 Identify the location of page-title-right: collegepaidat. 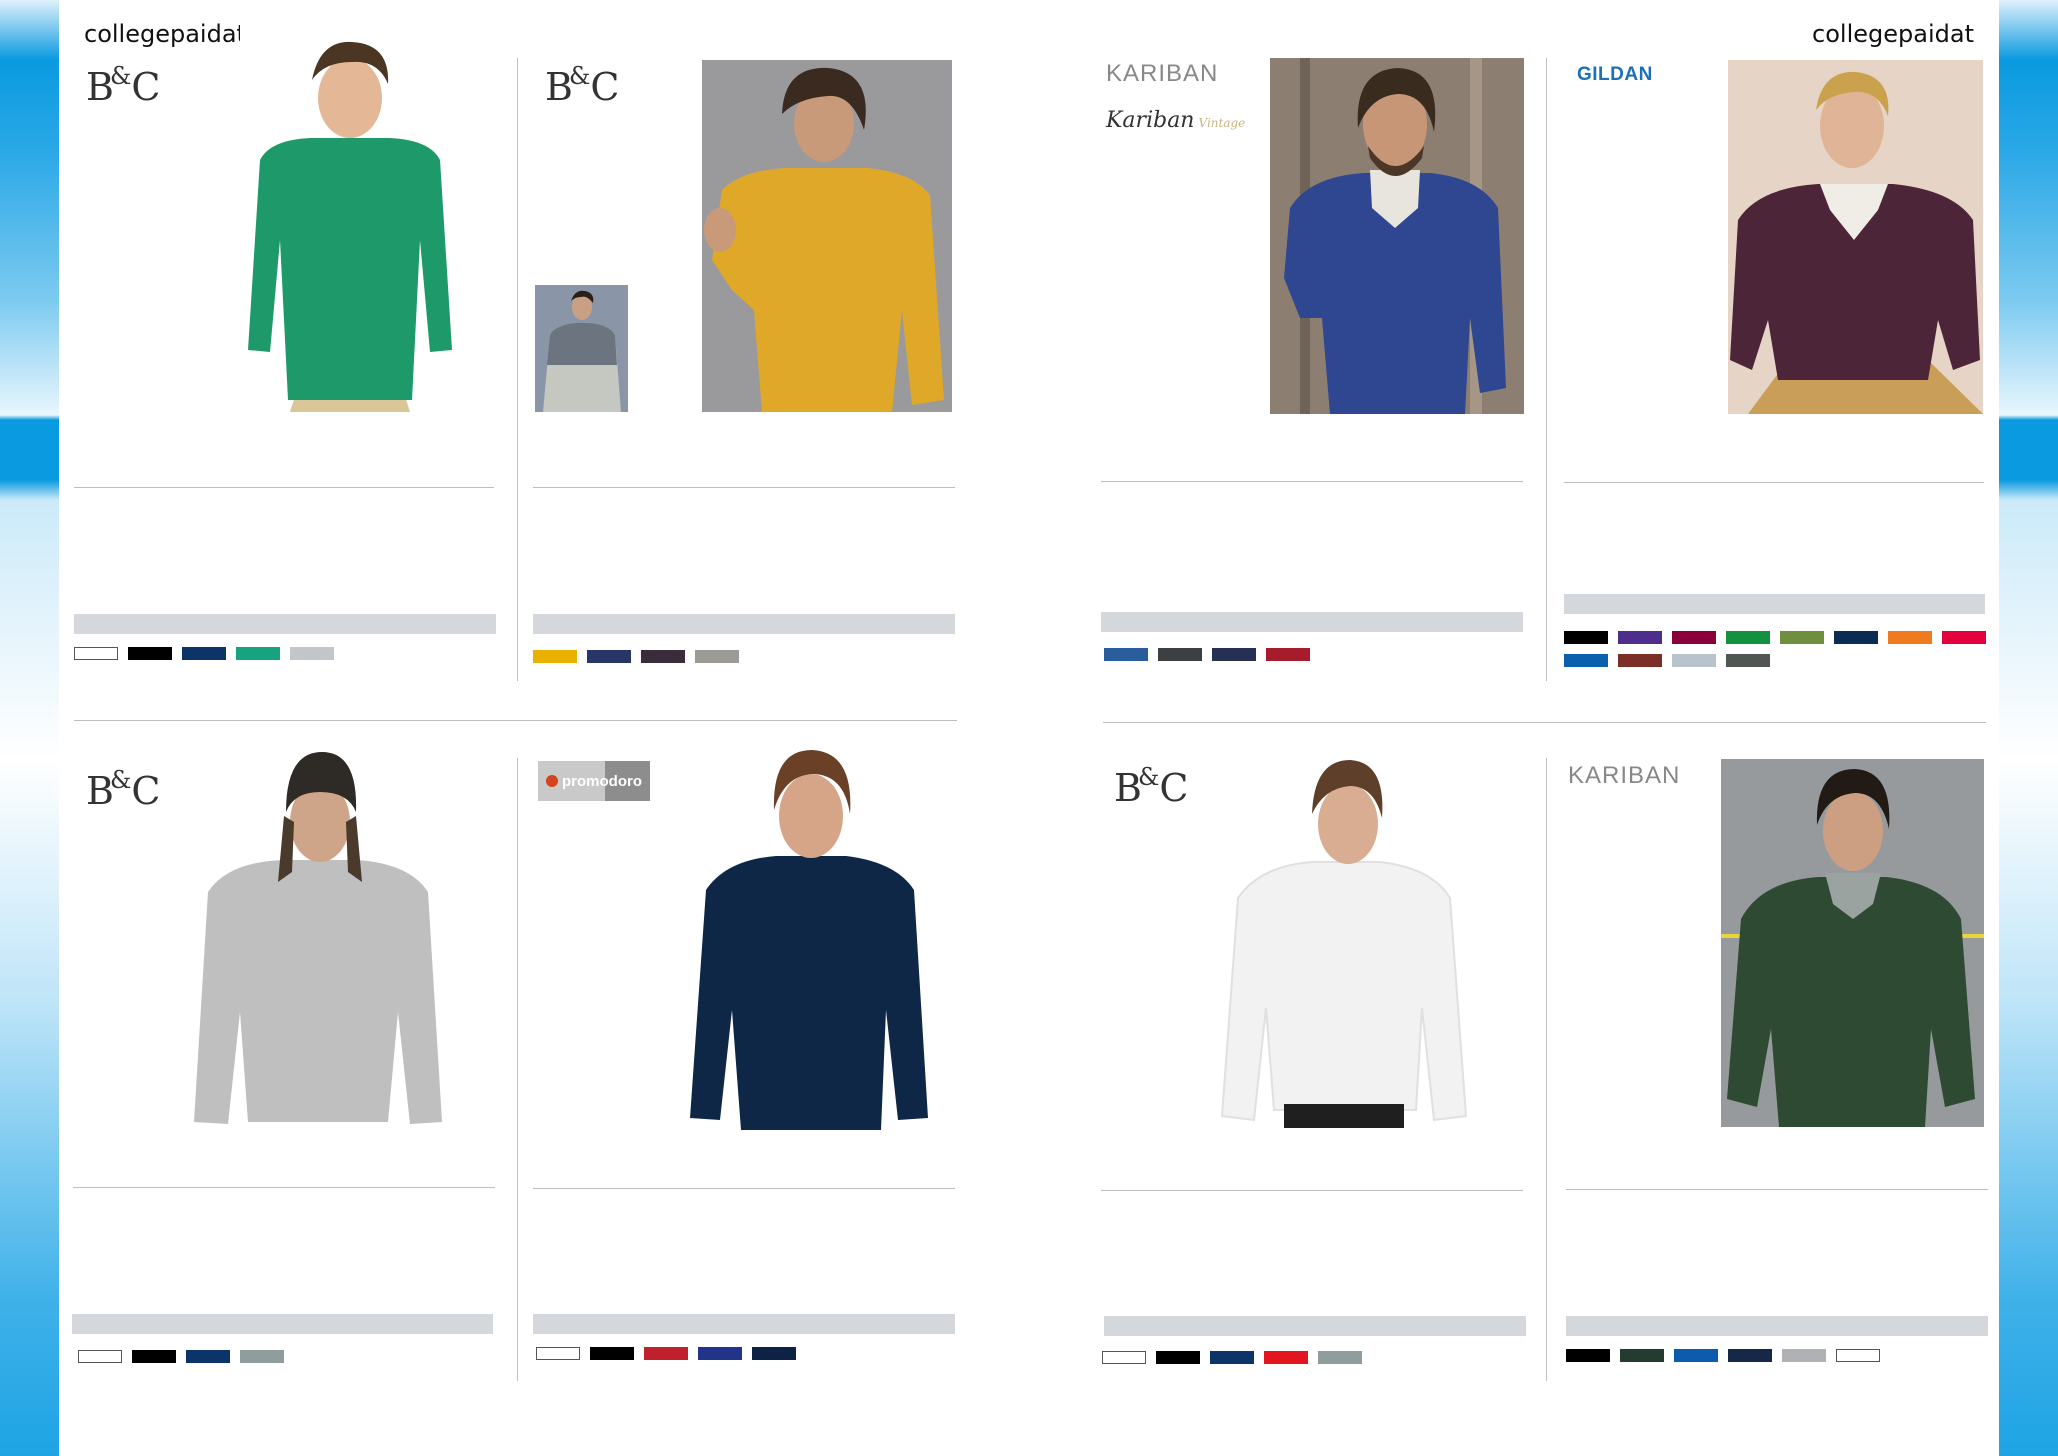
(1893, 34).